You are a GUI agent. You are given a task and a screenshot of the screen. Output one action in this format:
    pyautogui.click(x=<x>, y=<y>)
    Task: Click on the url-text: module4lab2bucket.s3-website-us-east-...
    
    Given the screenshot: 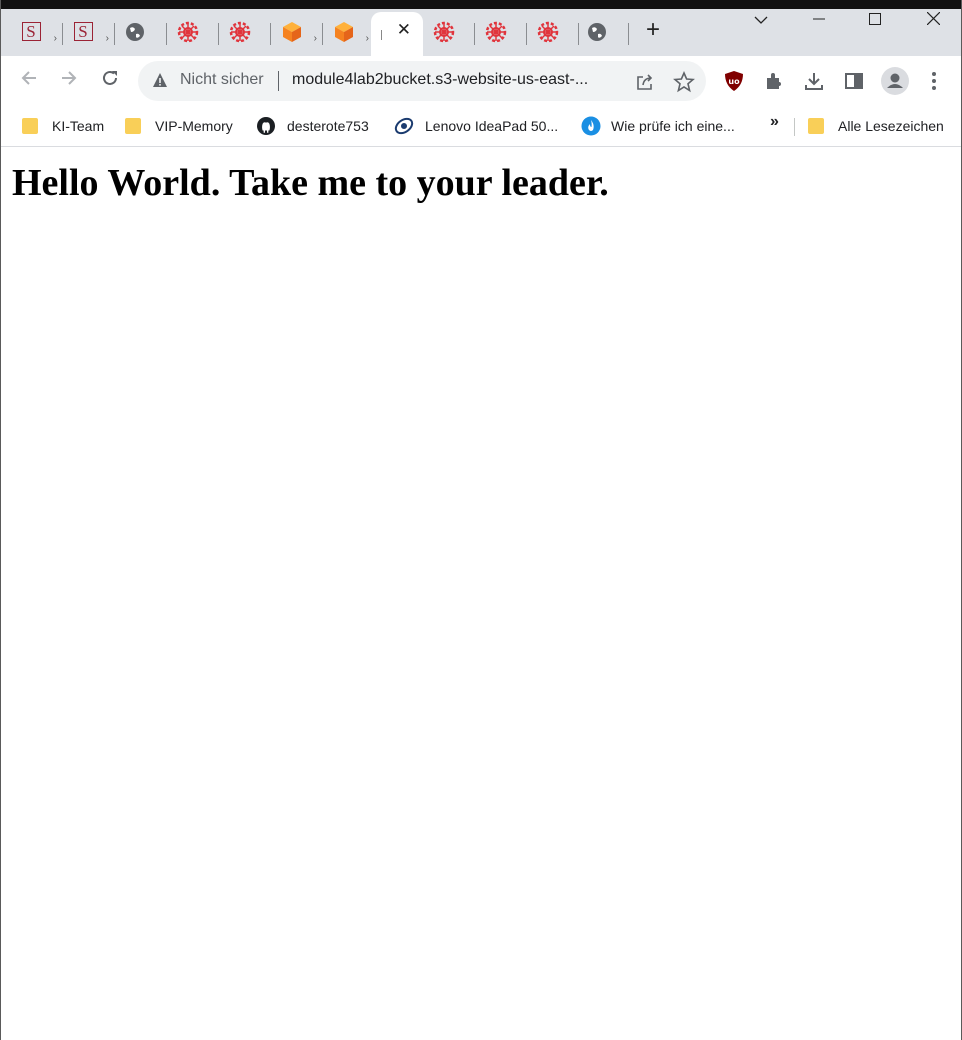 What is the action you would take?
    pyautogui.click(x=440, y=80)
    